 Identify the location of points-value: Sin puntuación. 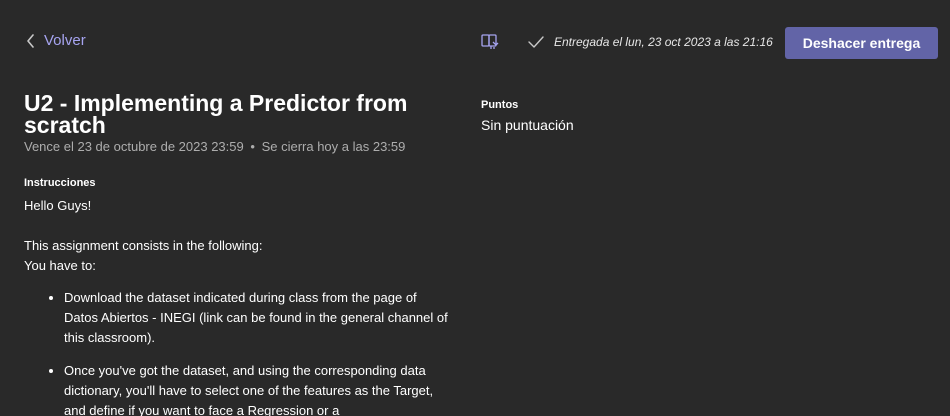
(527, 125).